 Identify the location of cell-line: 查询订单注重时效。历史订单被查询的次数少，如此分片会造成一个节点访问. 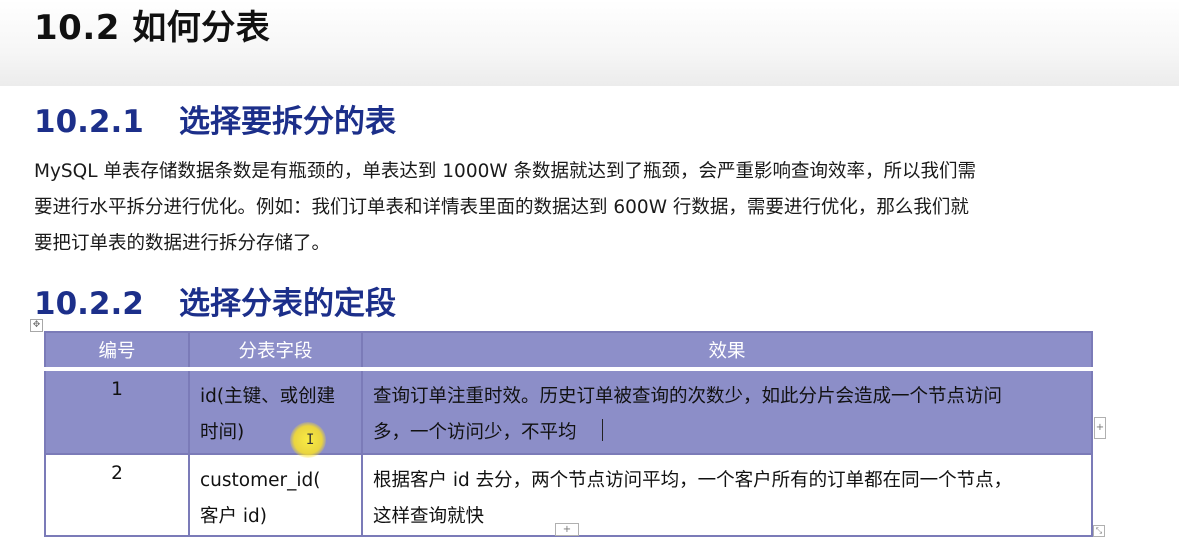
(688, 396).